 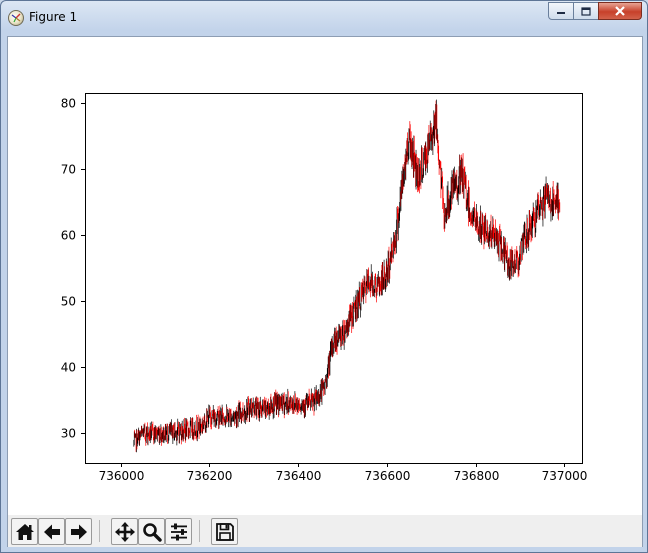 What do you see at coordinates (68, 236) in the screenshot?
I see `y-tick-label: 60` at bounding box center [68, 236].